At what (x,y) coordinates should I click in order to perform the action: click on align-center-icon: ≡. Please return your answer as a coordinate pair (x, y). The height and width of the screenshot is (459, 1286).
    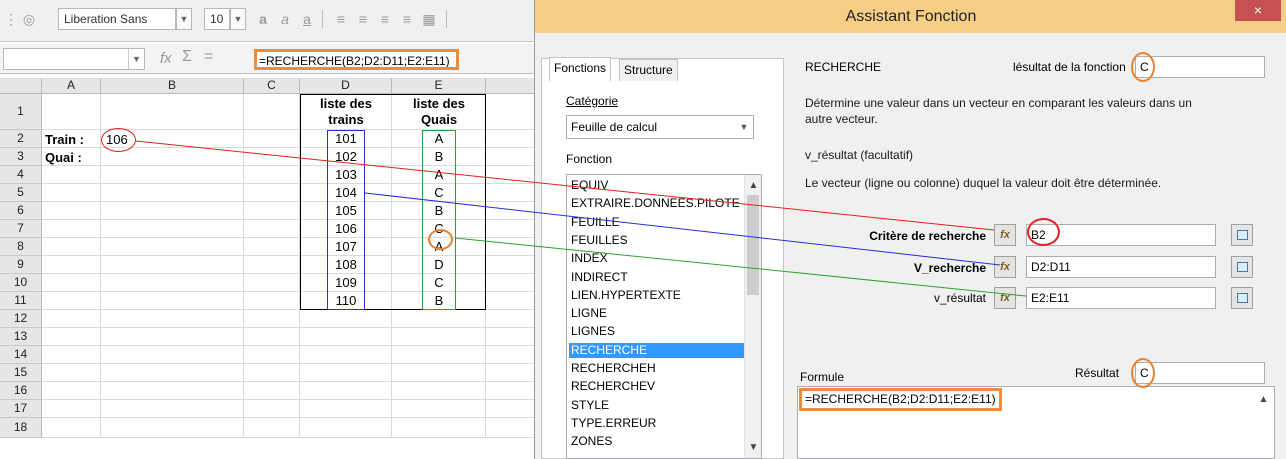
    Looking at the image, I should click on (363, 19).